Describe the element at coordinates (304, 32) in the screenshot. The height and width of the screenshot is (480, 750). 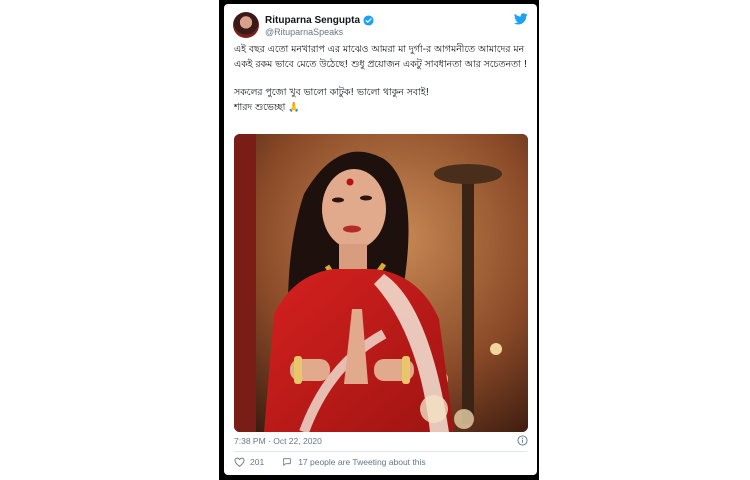
I see `author-handle: @RituparnaSpeaks` at that location.